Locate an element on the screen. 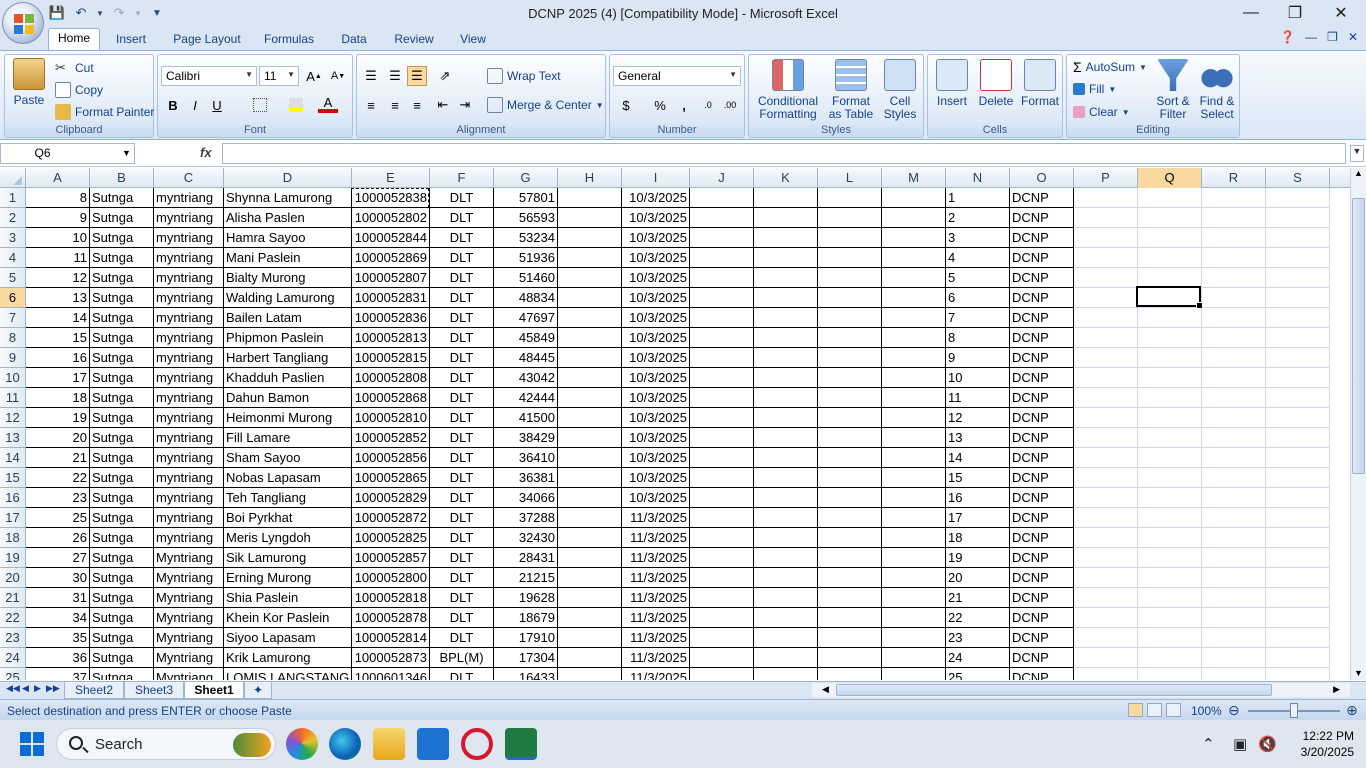 This screenshot has height=768, width=1366. cell-e21: 1000052818 is located at coordinates (391, 598).